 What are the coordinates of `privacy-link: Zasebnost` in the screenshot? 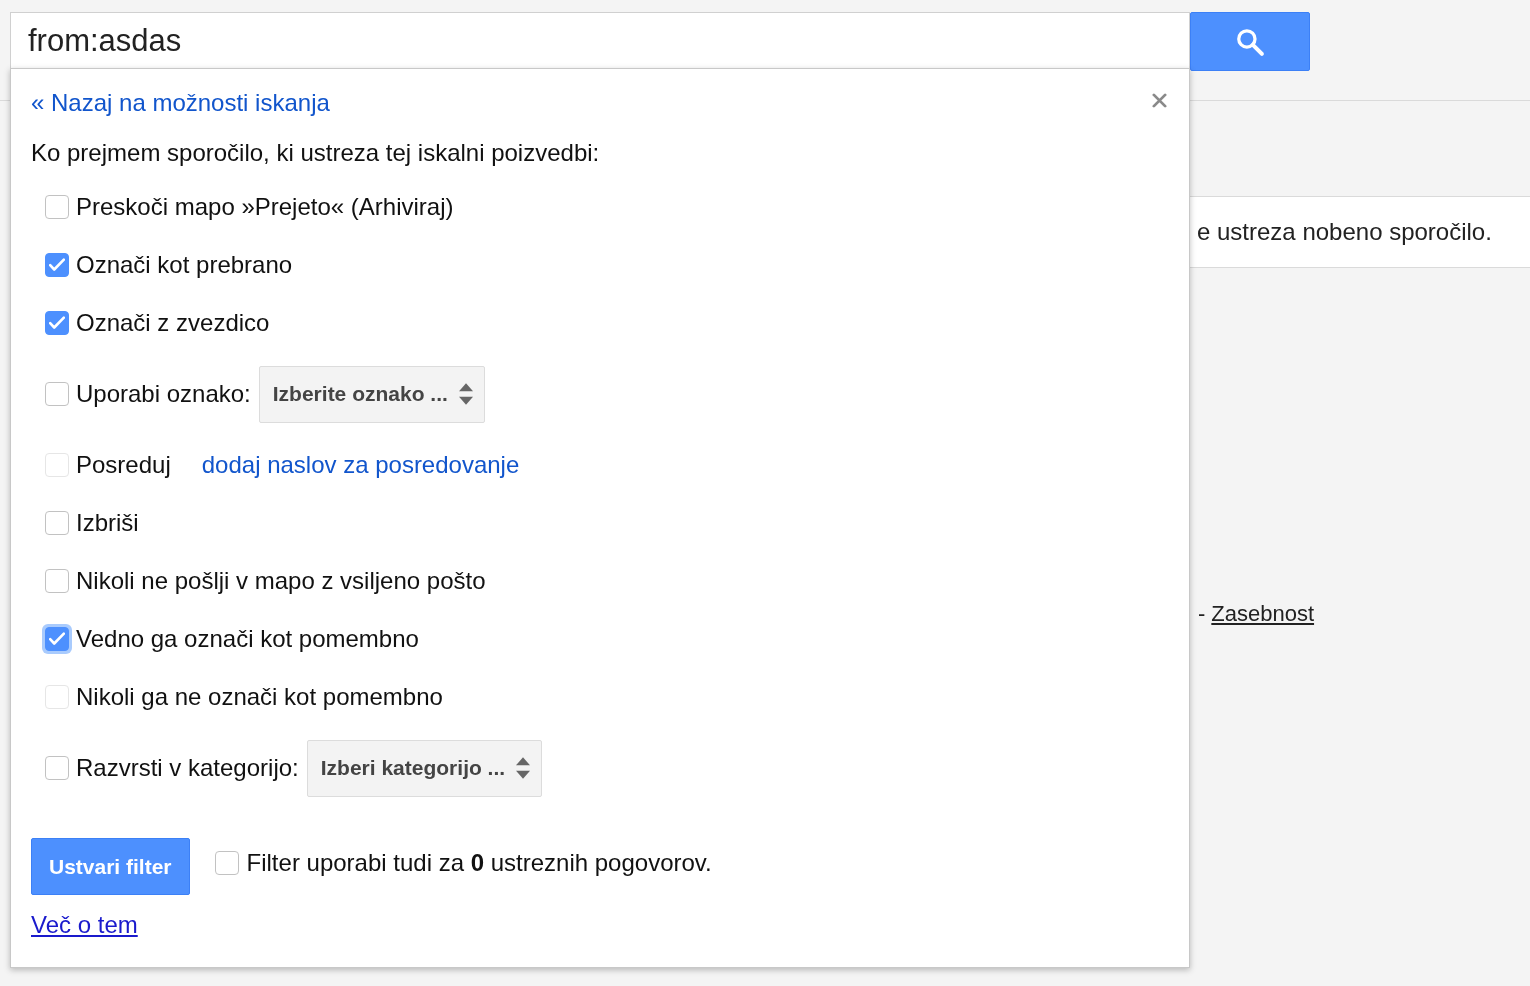 It's located at (1263, 614).